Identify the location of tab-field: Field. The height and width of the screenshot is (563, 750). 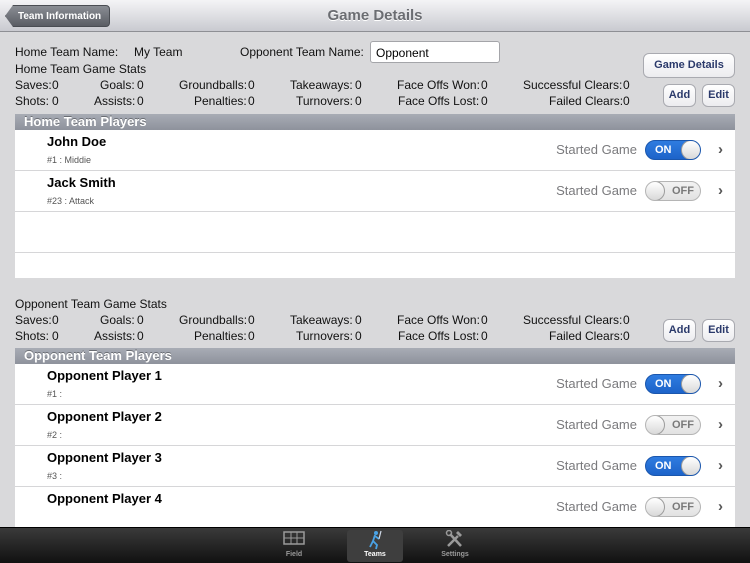
(294, 546).